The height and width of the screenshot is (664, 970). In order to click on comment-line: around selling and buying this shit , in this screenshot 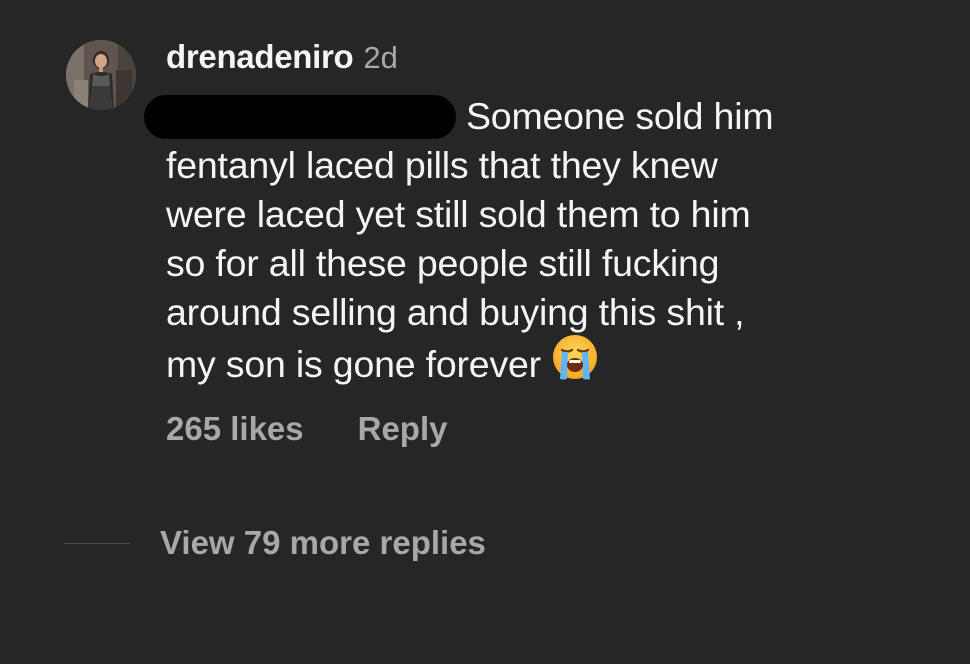, I will do `click(455, 312)`.